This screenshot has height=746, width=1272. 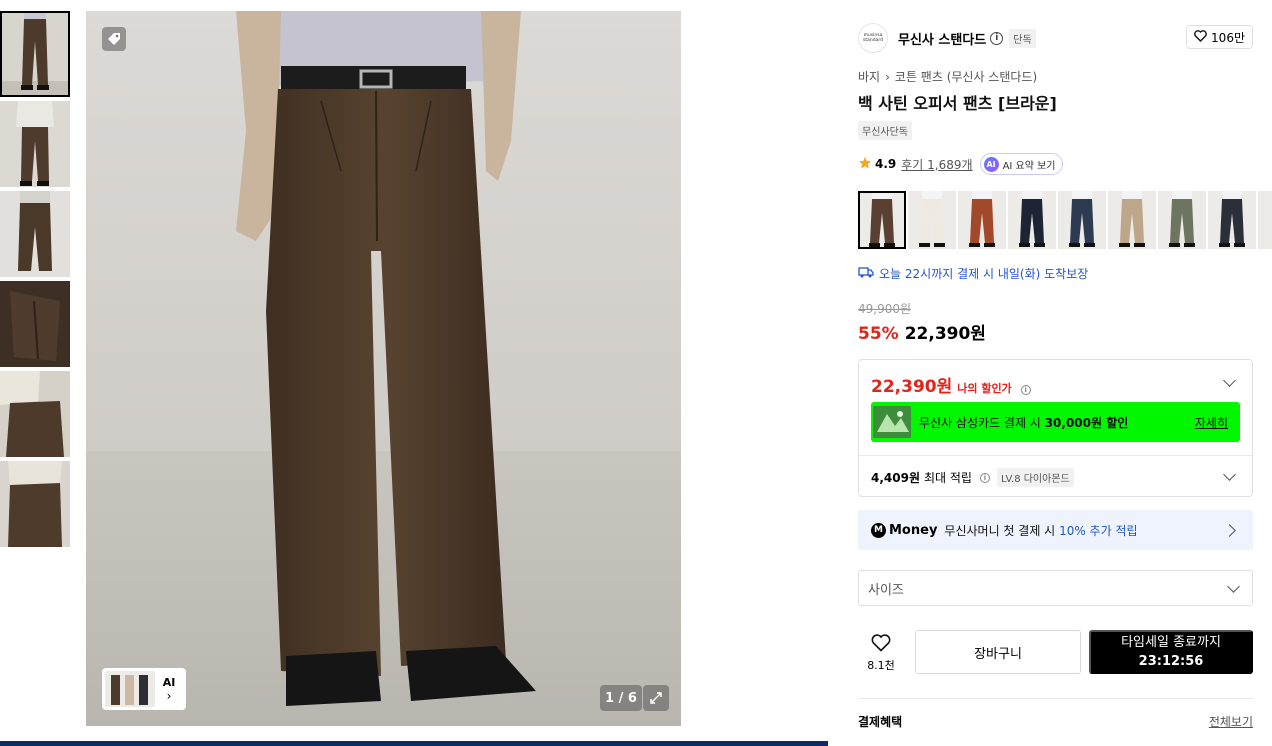 What do you see at coordinates (982, 220) in the screenshot?
I see `color-swatch-rust` at bounding box center [982, 220].